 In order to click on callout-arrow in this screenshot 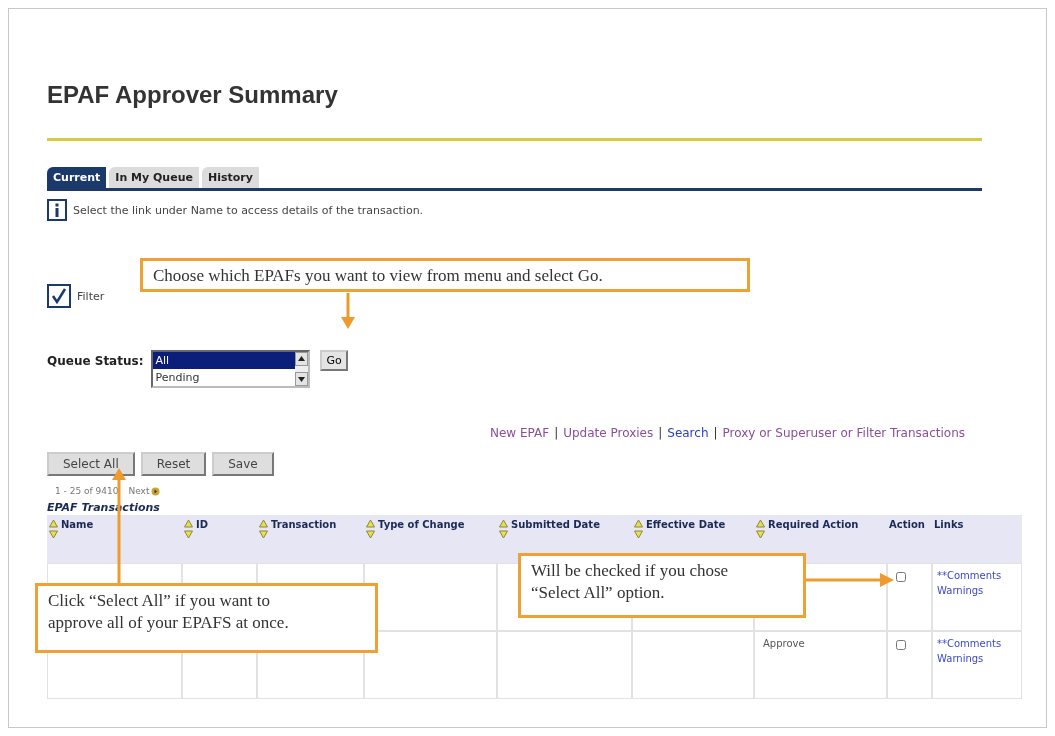, I will do `click(348, 311)`.